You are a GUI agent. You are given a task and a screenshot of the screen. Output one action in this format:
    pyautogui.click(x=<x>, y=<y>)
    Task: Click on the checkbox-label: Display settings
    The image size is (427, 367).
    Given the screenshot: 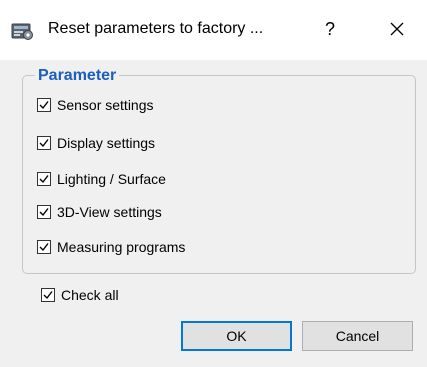 What is the action you would take?
    pyautogui.click(x=106, y=143)
    